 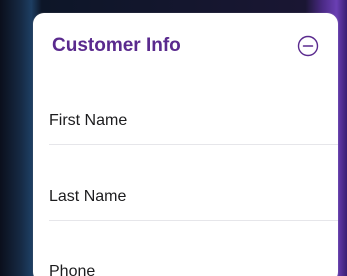 I want to click on phone-label: Phone, so click(x=72, y=269).